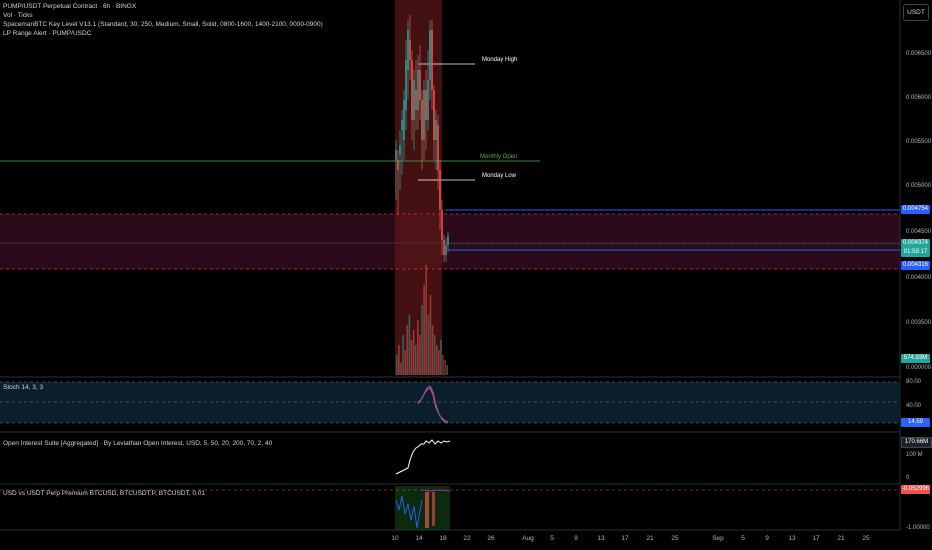  Describe the element at coordinates (915, 358) in the screenshot. I see `volume-tag: 574.93M` at that location.